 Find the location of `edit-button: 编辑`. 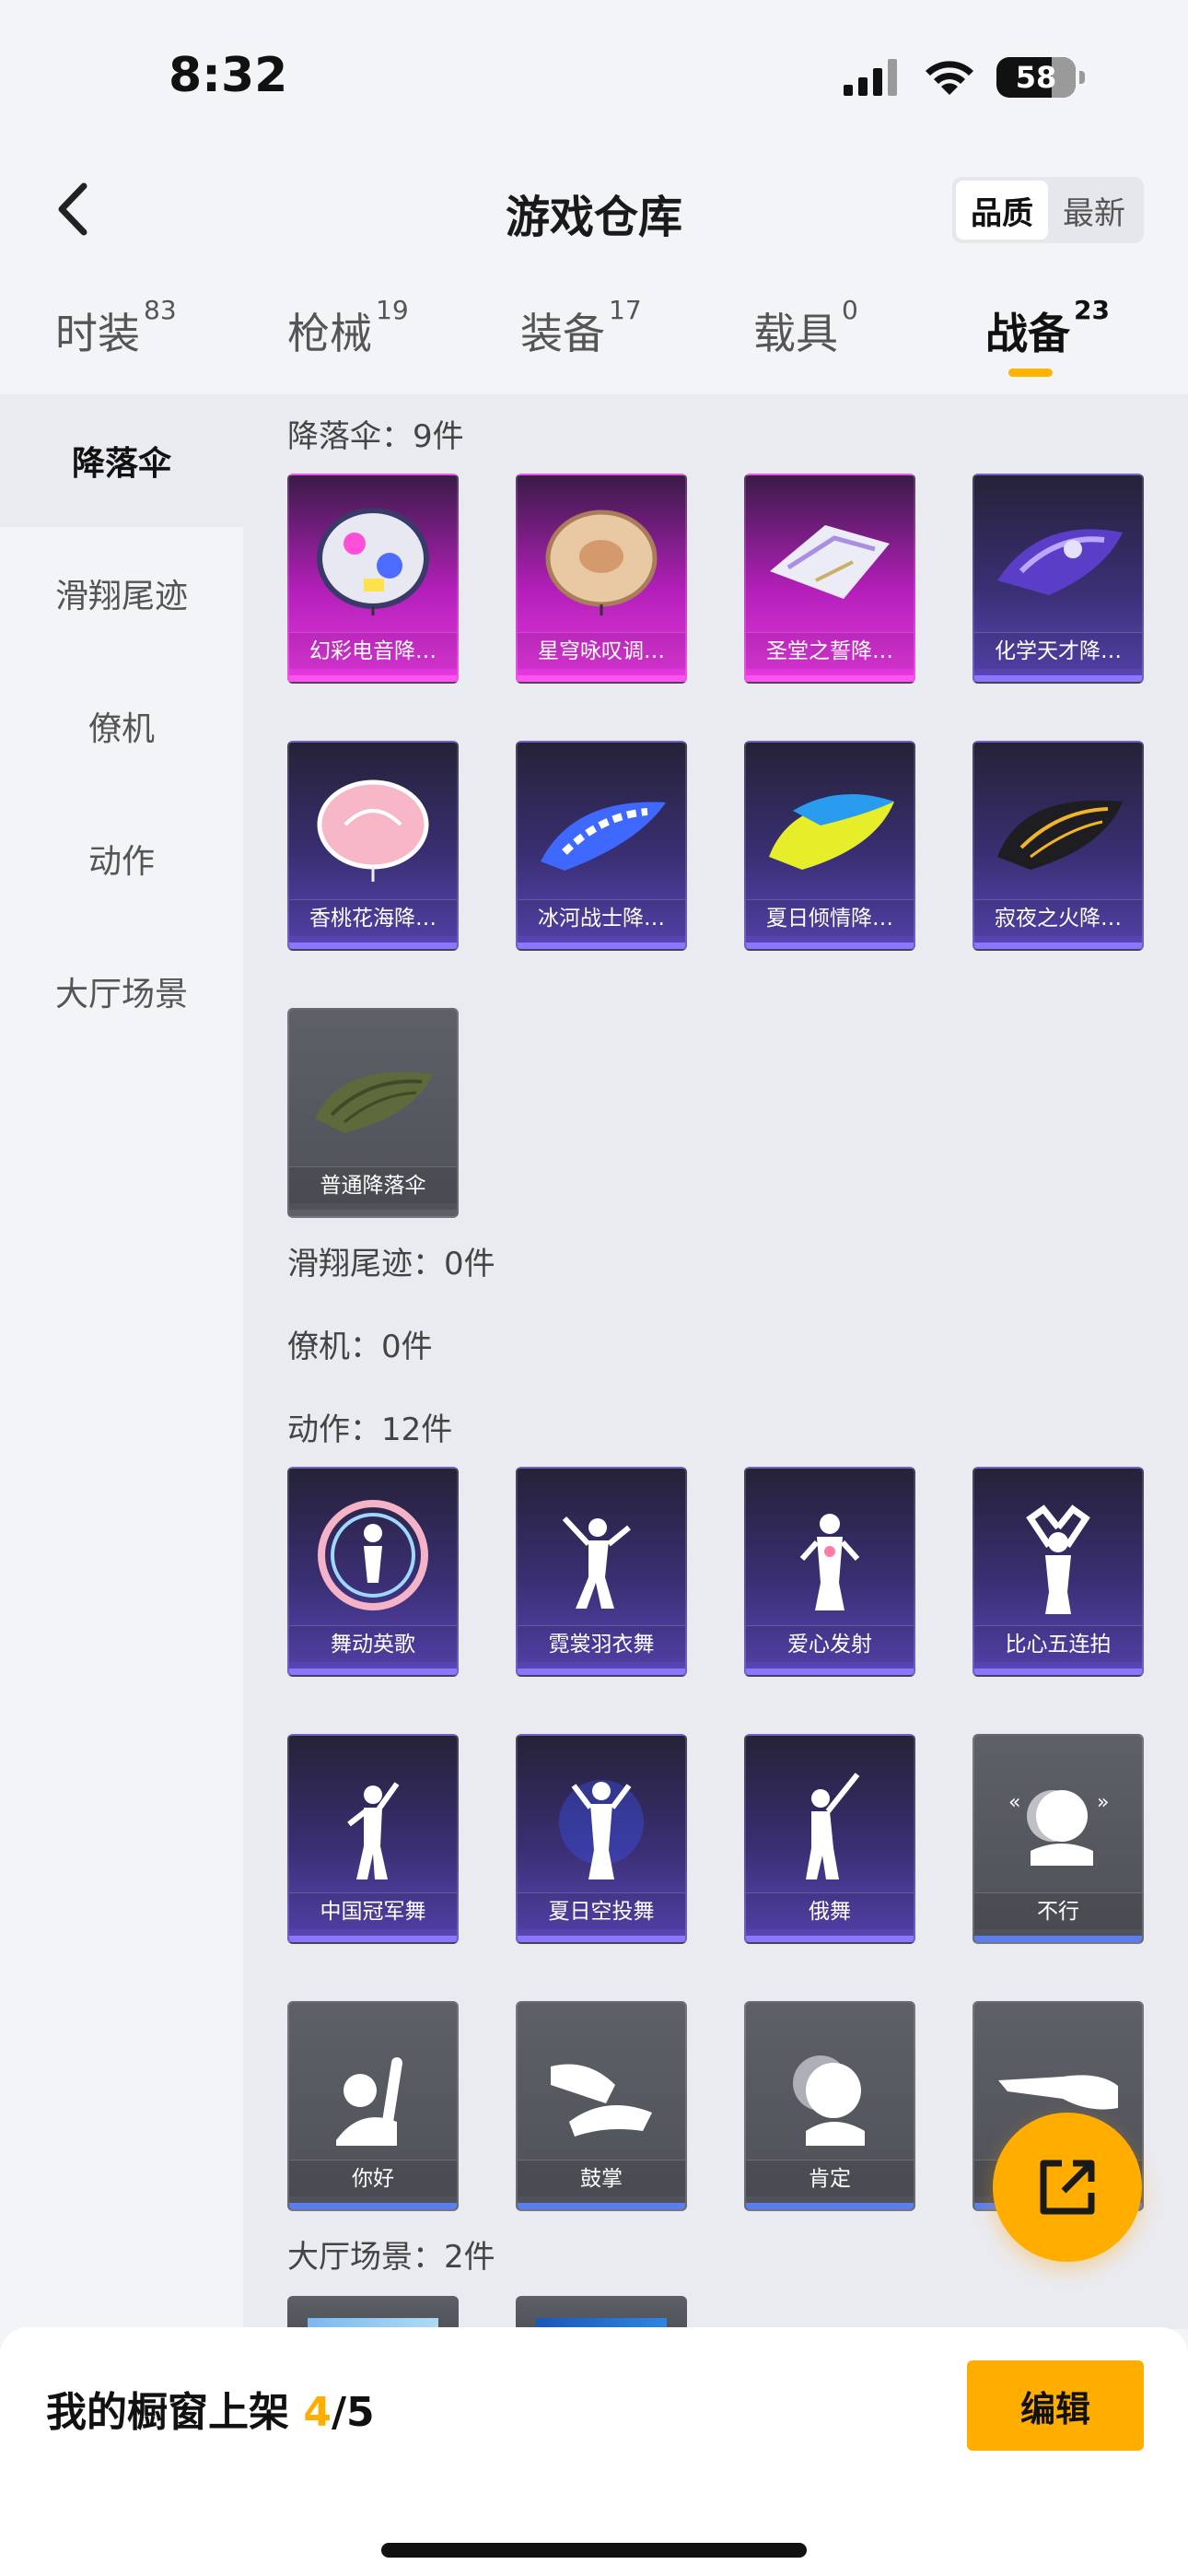

edit-button: 编辑 is located at coordinates (1055, 2405).